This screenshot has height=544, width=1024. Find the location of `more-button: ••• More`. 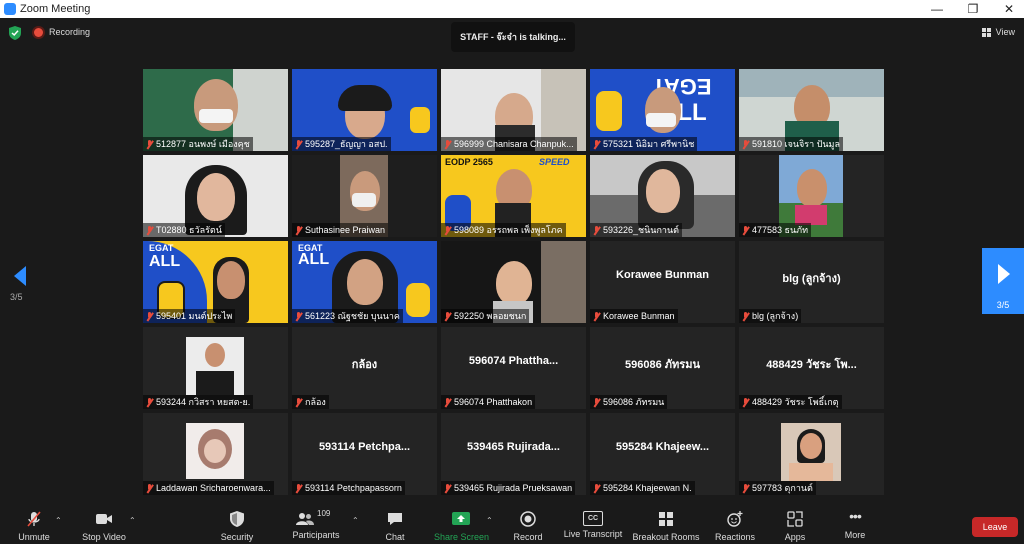

more-button: ••• More is located at coordinates (855, 524).